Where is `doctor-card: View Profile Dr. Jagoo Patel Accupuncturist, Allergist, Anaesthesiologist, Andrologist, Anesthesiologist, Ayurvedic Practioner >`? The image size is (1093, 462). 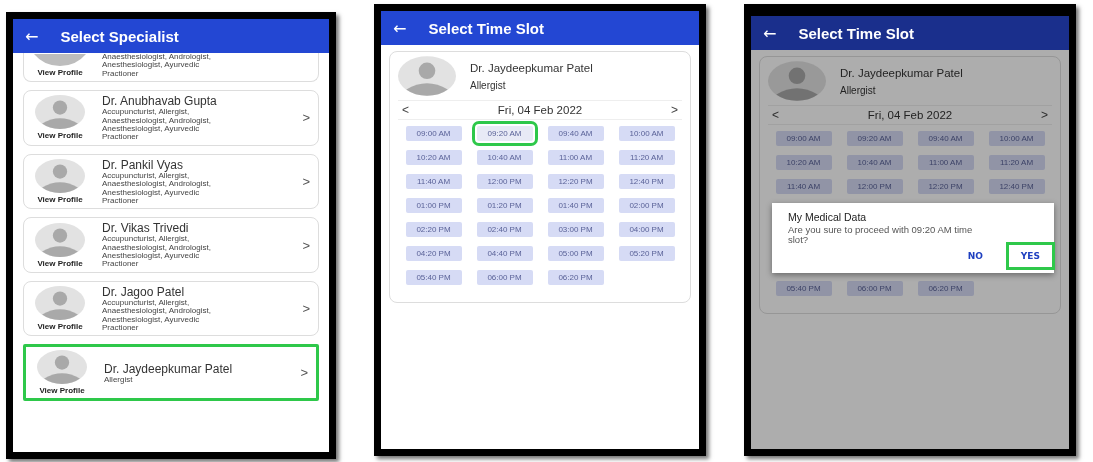
doctor-card: View Profile Dr. Jagoo Patel Accupuncturist, Allergist, Anaesthesiologist, Andrologist, Anesthesiologist, Ayurvedic Practioner > is located at coordinates (171, 308).